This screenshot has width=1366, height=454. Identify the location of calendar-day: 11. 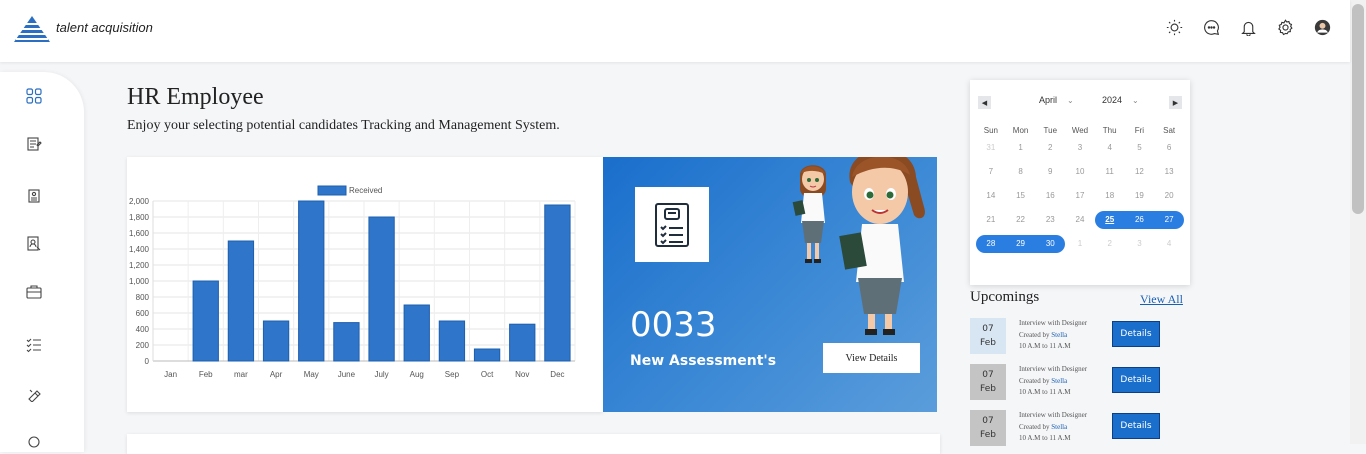
(1110, 172).